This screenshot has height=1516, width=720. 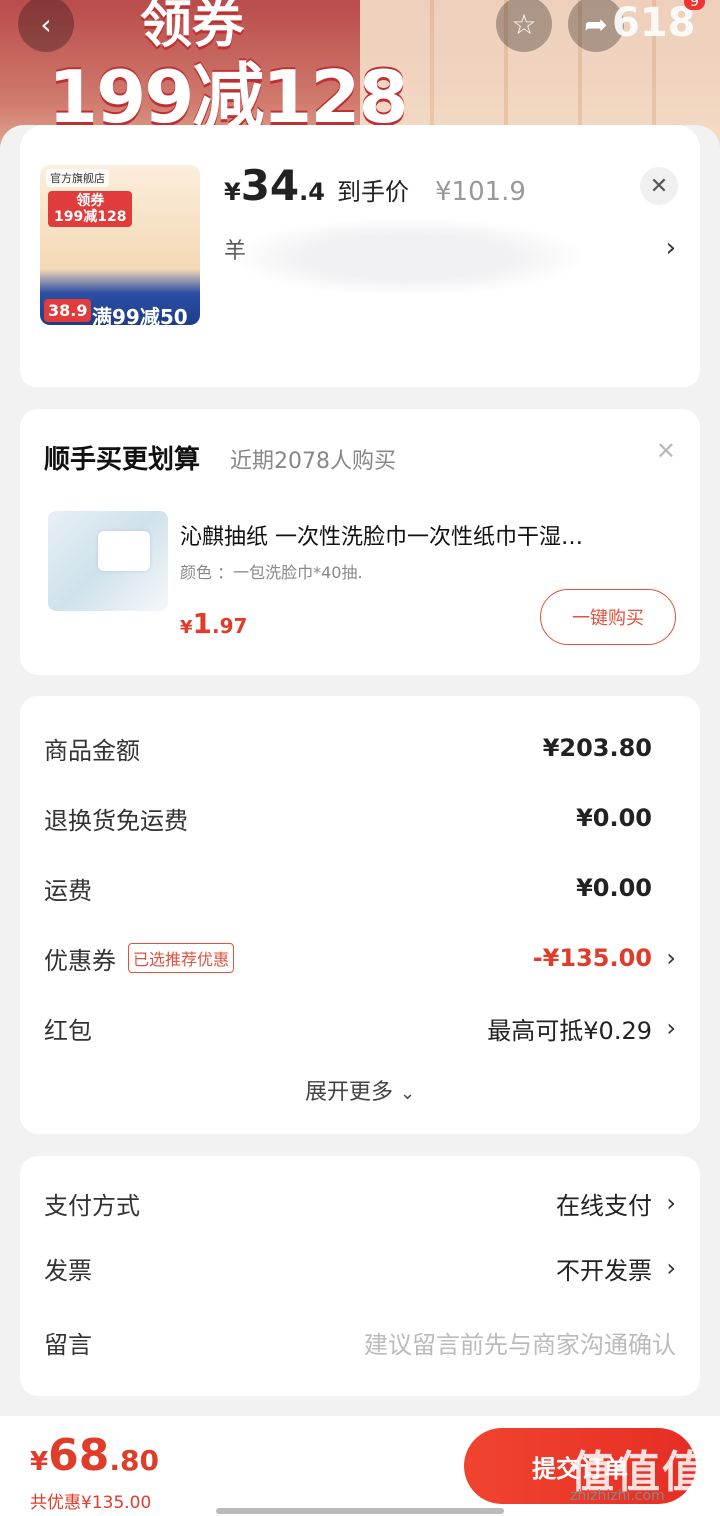 I want to click on thumb-shop-label: 官方旗舰店, so click(x=77, y=178).